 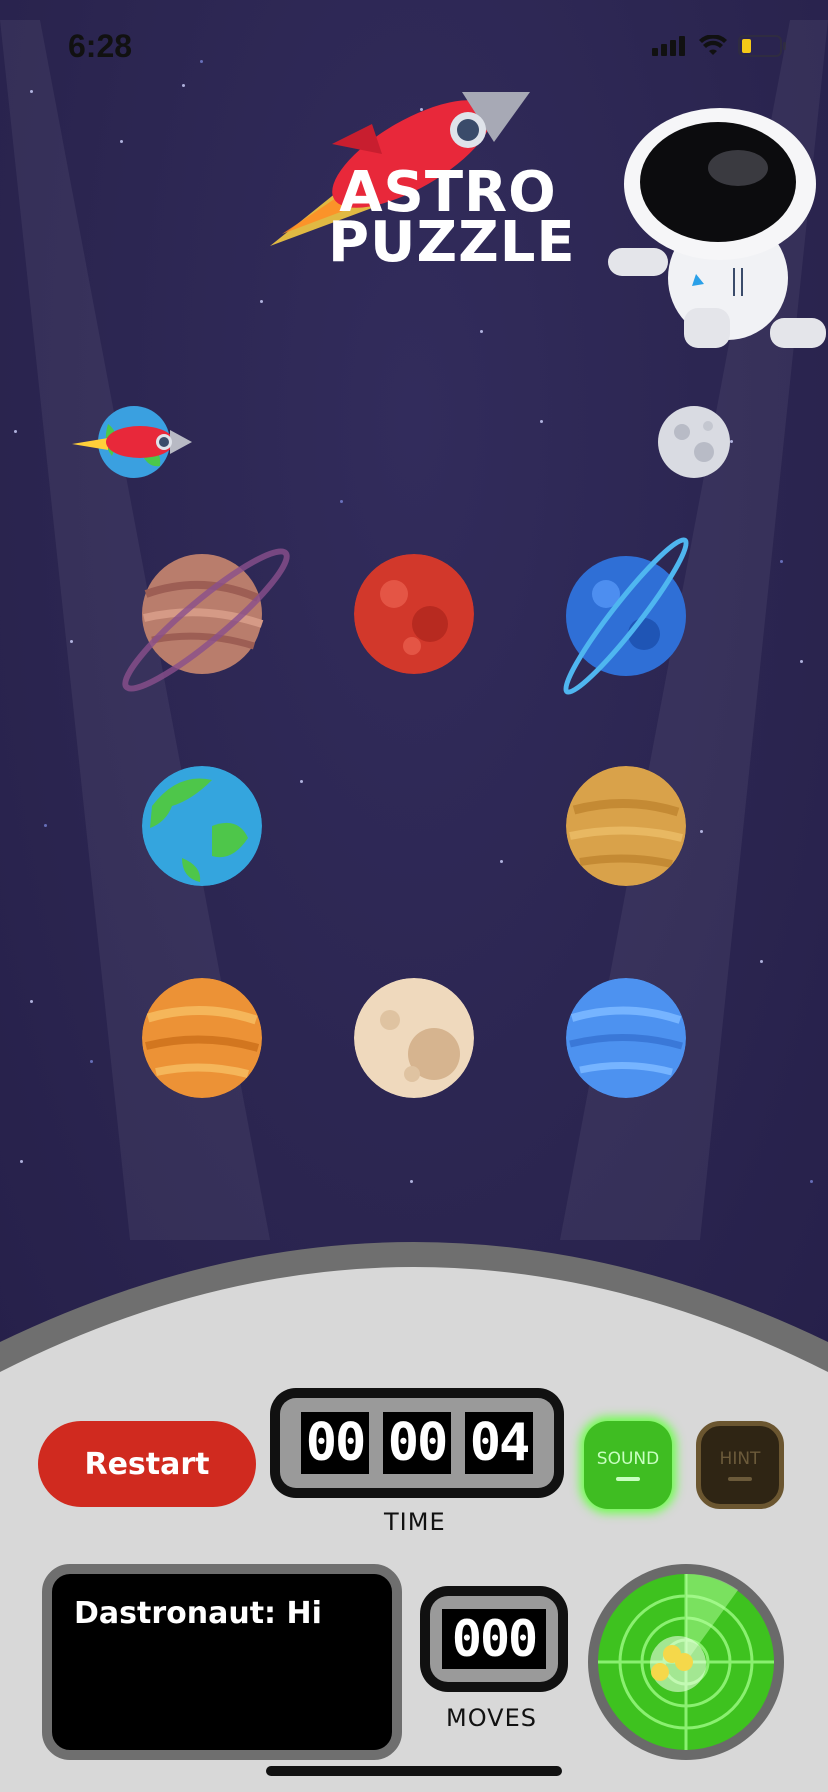 What do you see at coordinates (202, 1038) in the screenshot?
I see `jupiter-tile` at bounding box center [202, 1038].